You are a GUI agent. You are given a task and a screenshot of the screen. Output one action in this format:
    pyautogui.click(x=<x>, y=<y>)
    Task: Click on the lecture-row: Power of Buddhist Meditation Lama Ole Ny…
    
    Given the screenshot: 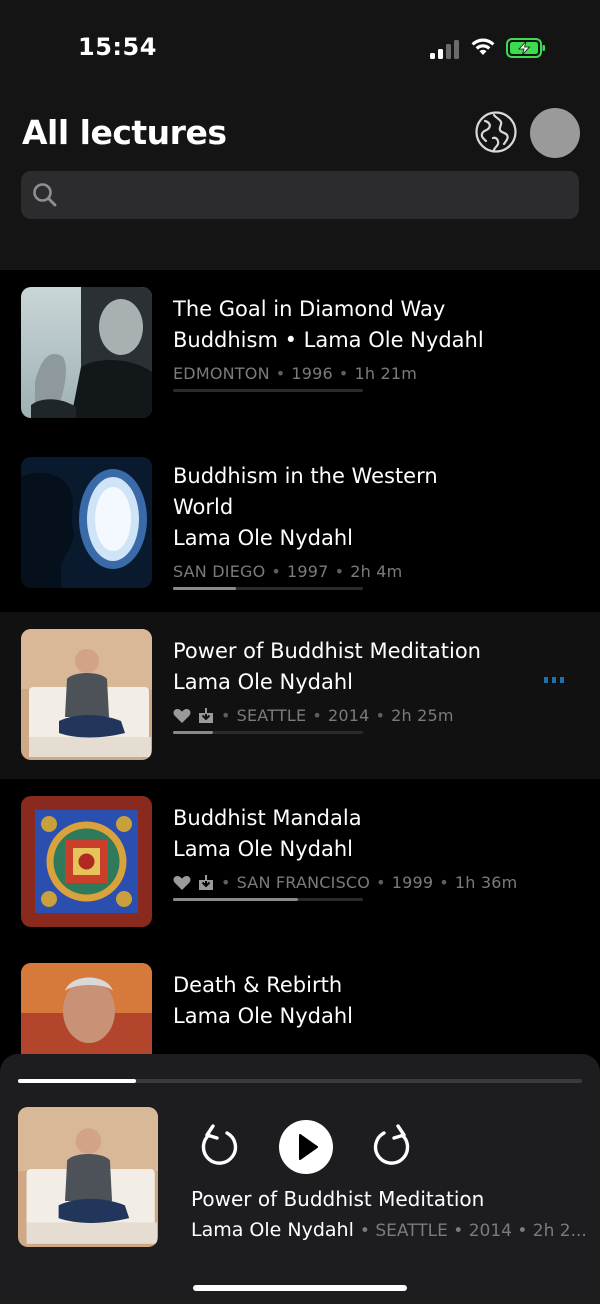 What is the action you would take?
    pyautogui.click(x=300, y=695)
    